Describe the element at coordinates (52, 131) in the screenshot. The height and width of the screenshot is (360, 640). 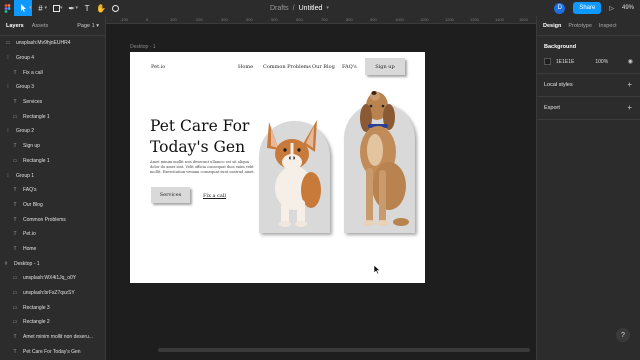
I see `layer-item: ⁞ Group 2` at that location.